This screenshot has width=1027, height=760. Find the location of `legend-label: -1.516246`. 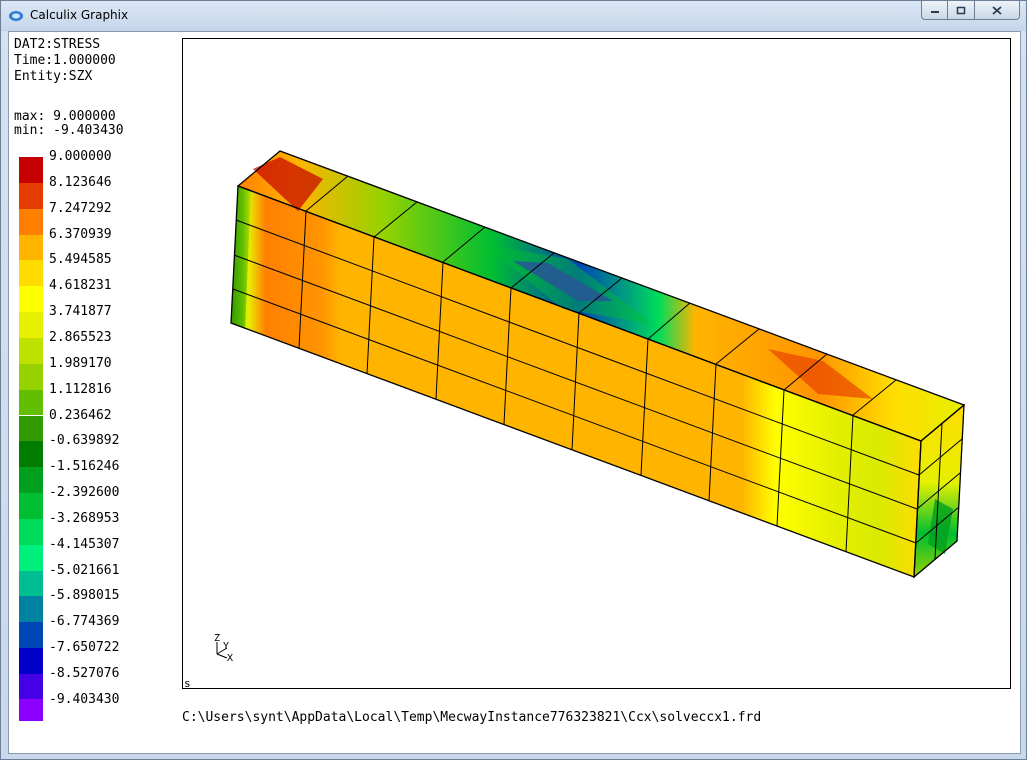

legend-label: -1.516246 is located at coordinates (84, 467).